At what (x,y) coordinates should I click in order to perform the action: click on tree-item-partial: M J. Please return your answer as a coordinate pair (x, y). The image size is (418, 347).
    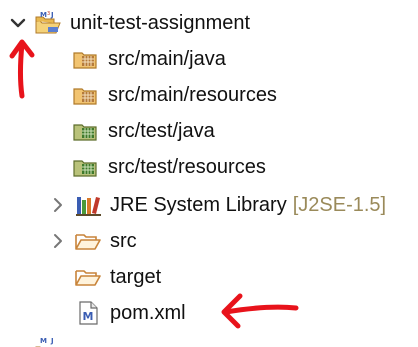
    Looking at the image, I should click on (39, 340).